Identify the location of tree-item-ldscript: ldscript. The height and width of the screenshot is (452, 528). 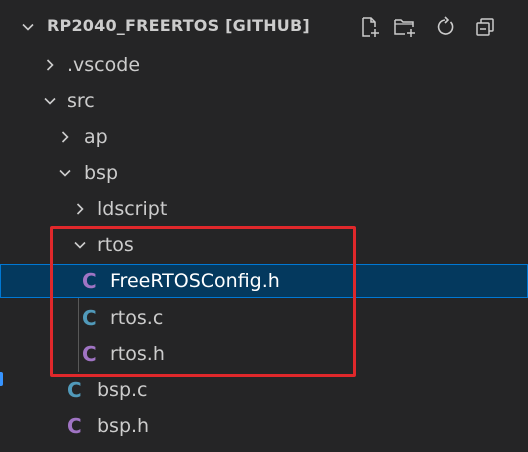
(264, 209).